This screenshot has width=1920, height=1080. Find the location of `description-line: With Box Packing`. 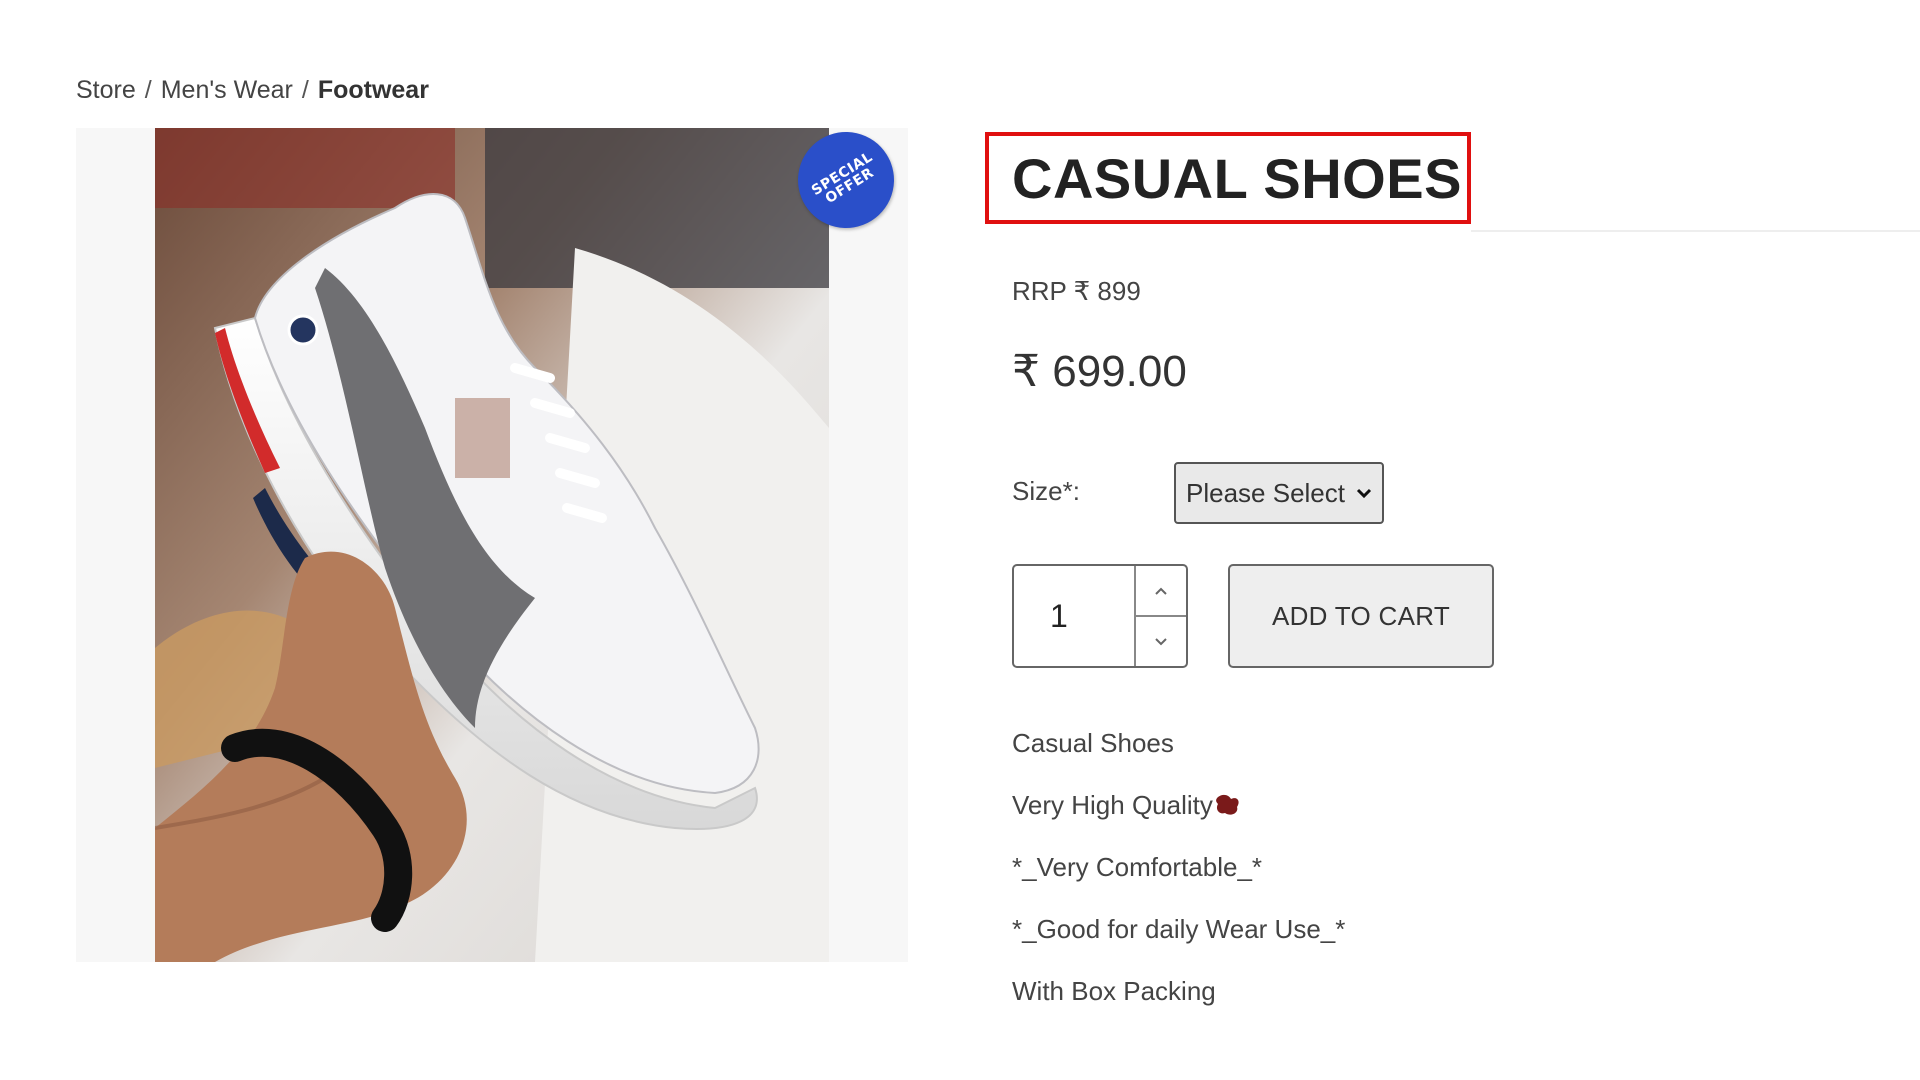

description-line: With Box Packing is located at coordinates (1114, 991).